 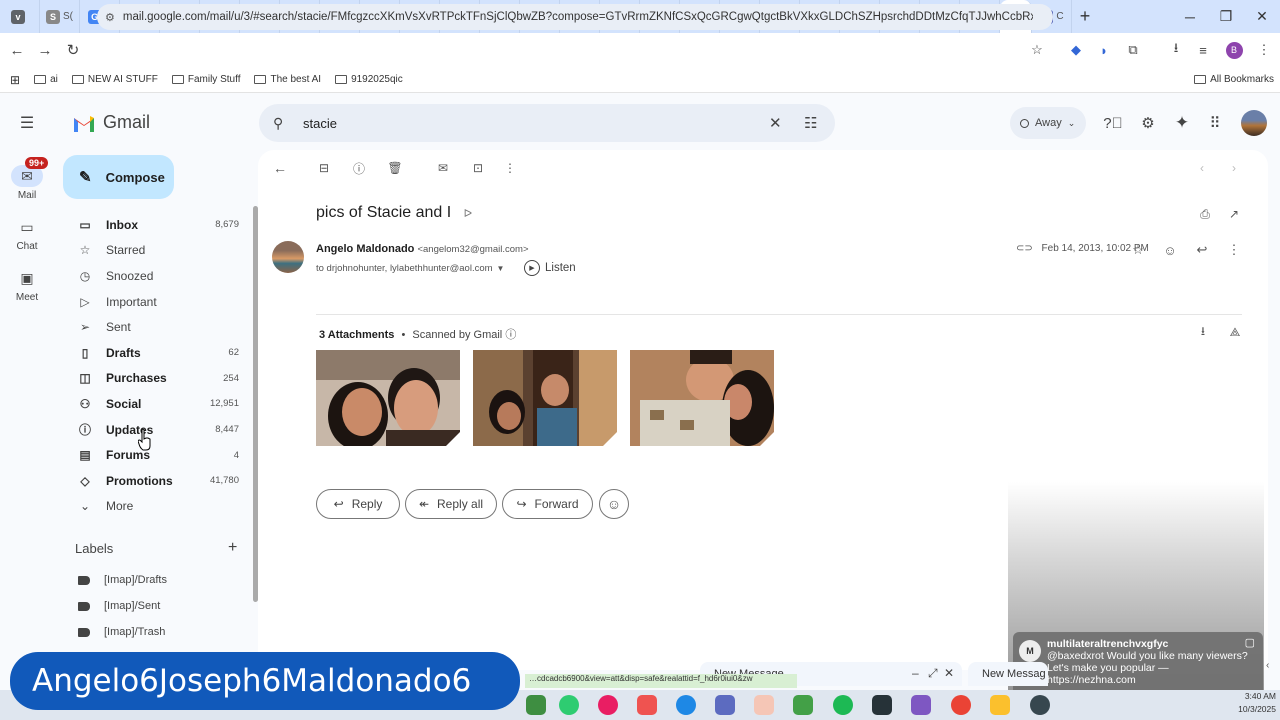 What do you see at coordinates (550, 268) in the screenshot?
I see `listen-button: ▶ Listen` at bounding box center [550, 268].